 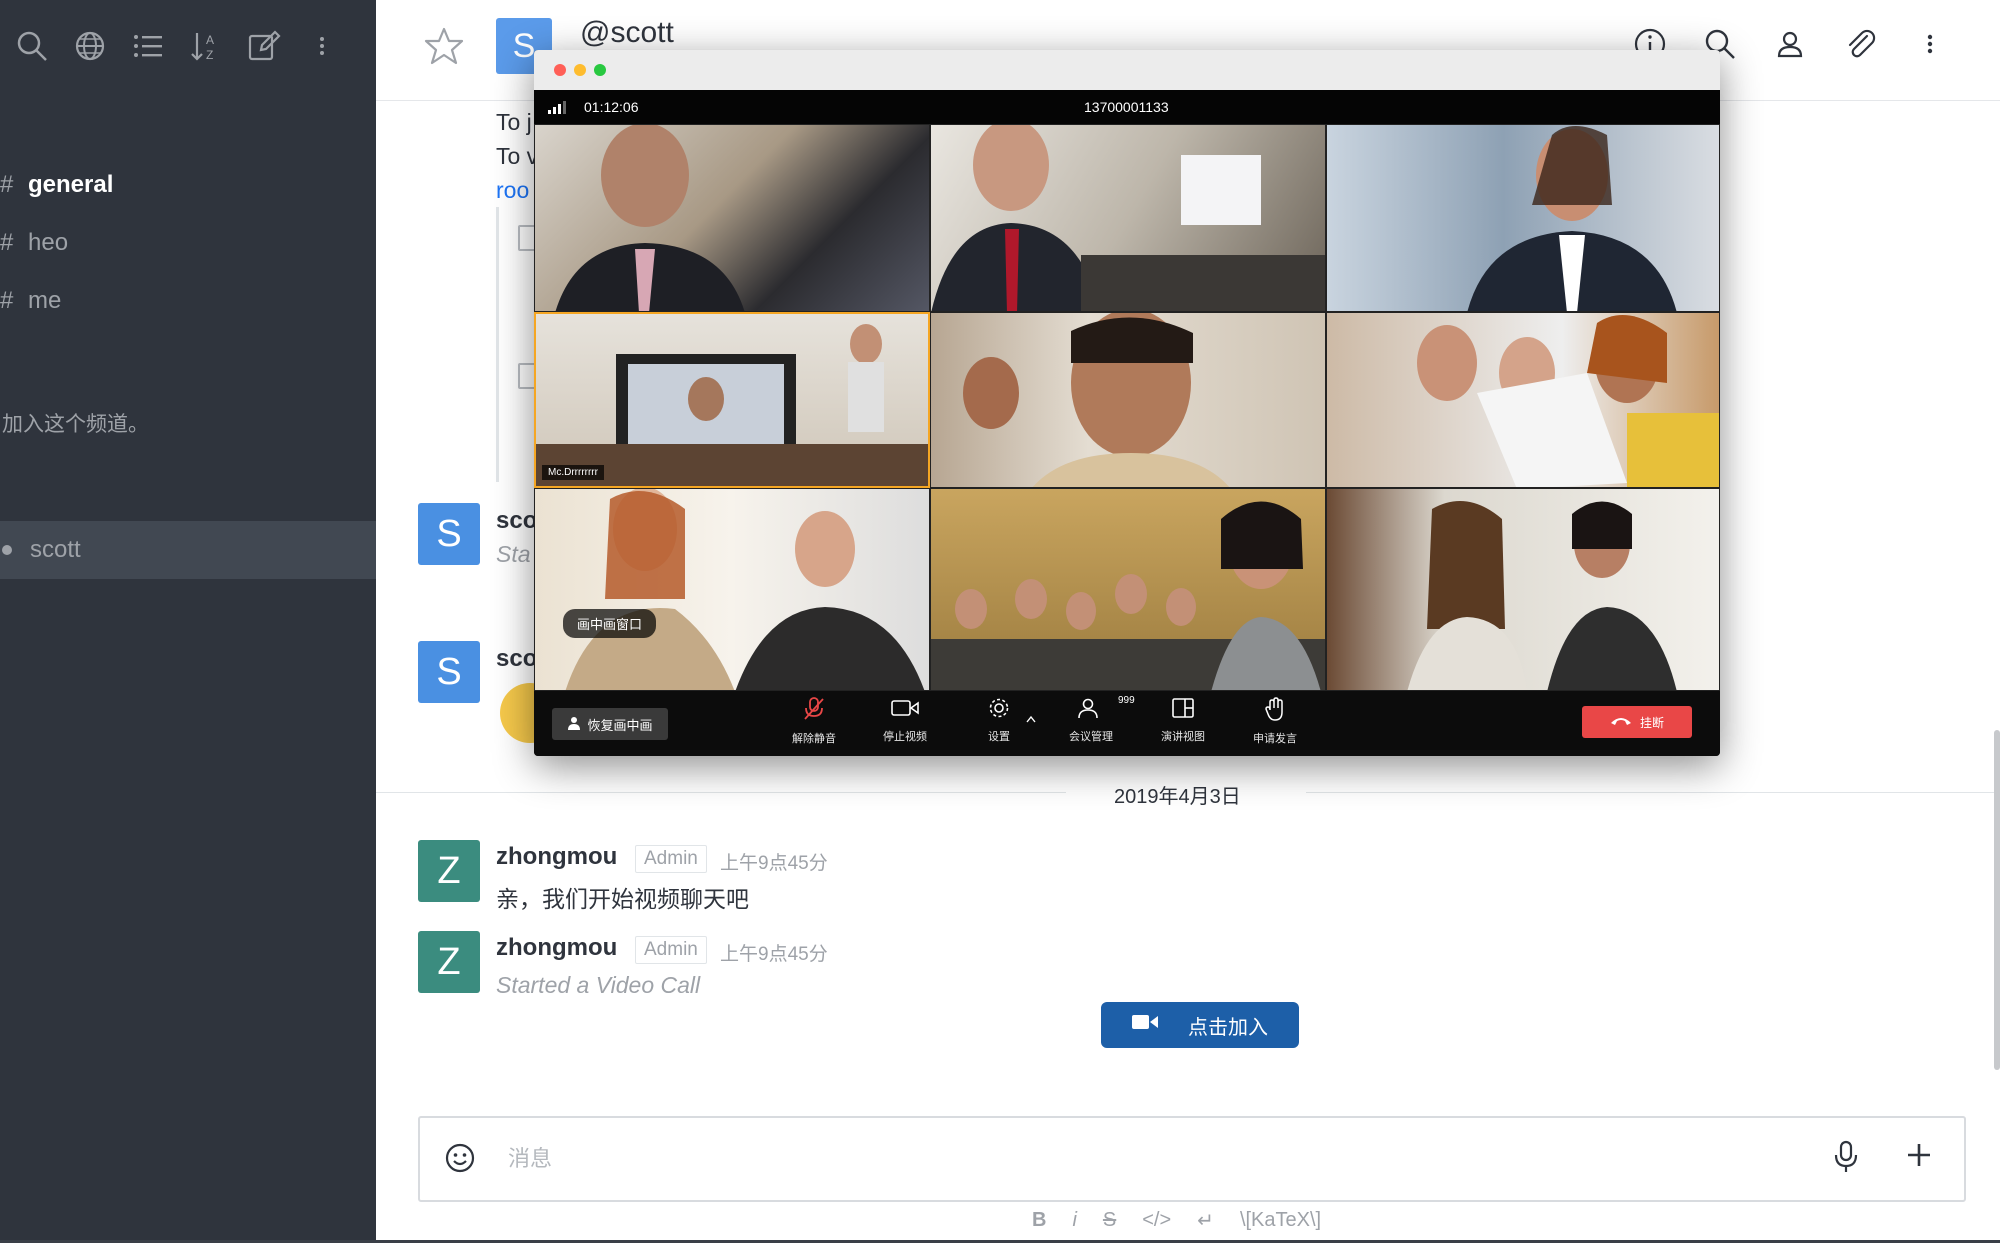 I want to click on raise-hand-button: 申请发言, so click(x=1275, y=721).